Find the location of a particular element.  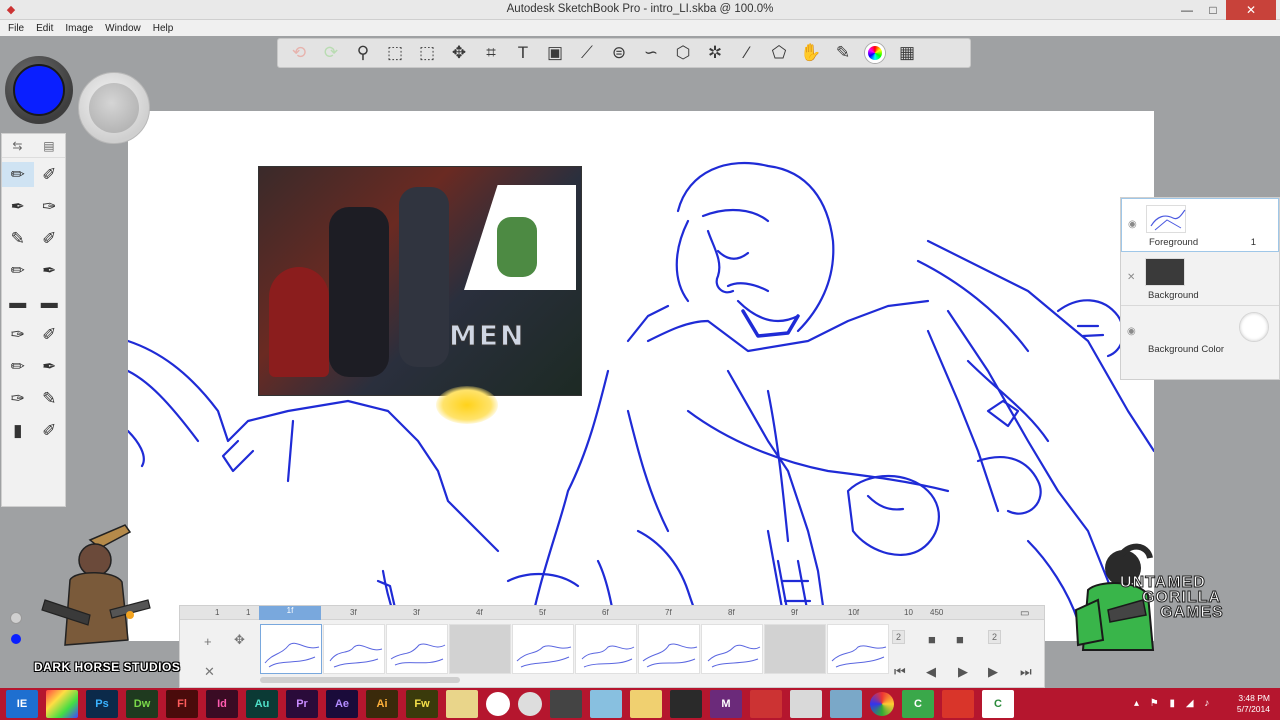

current-color-swatch is located at coordinates (39, 90).